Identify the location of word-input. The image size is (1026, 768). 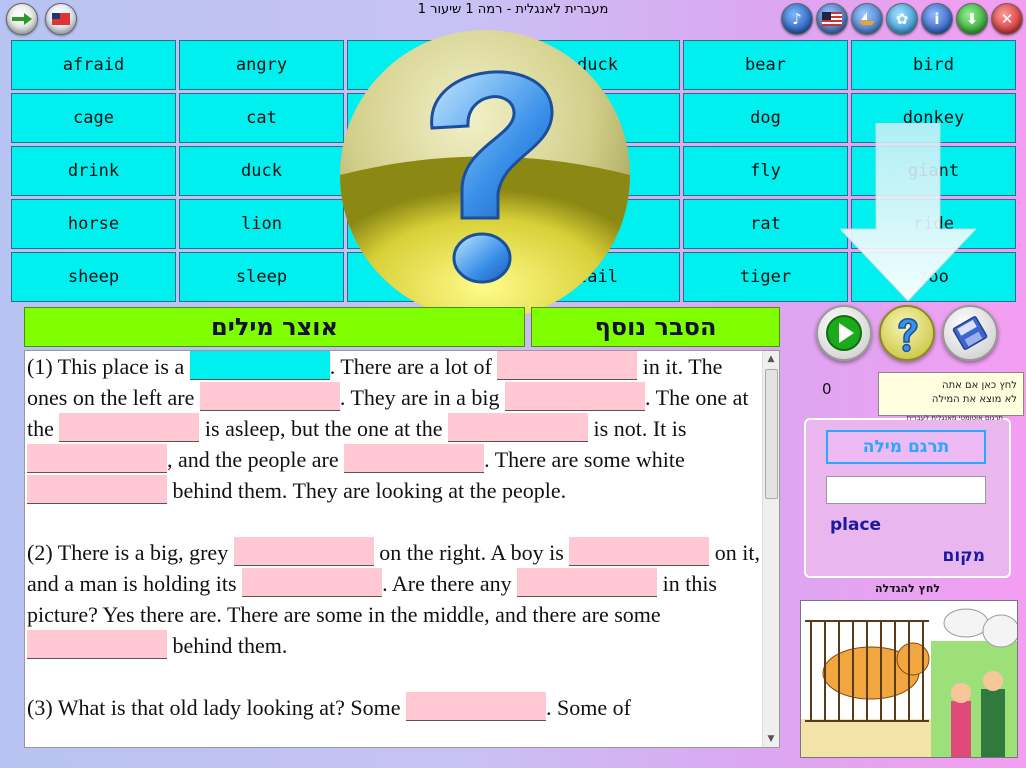
(906, 490).